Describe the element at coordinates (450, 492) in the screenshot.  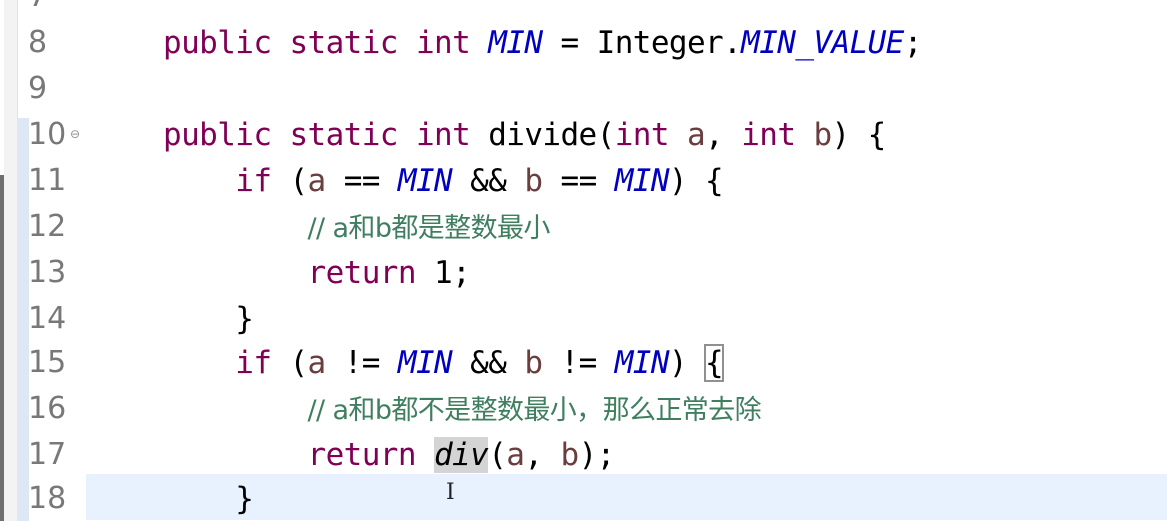
I see `text-cursor-icon: I` at that location.